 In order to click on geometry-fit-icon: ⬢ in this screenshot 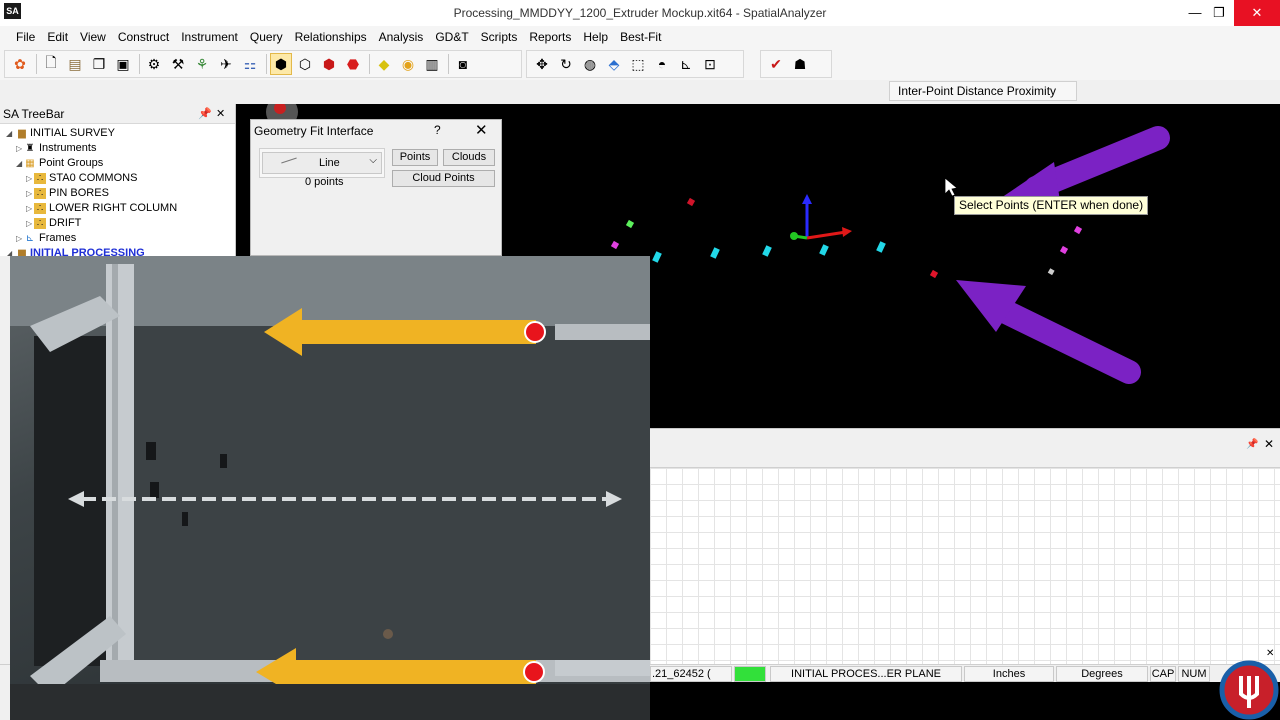, I will do `click(281, 64)`.